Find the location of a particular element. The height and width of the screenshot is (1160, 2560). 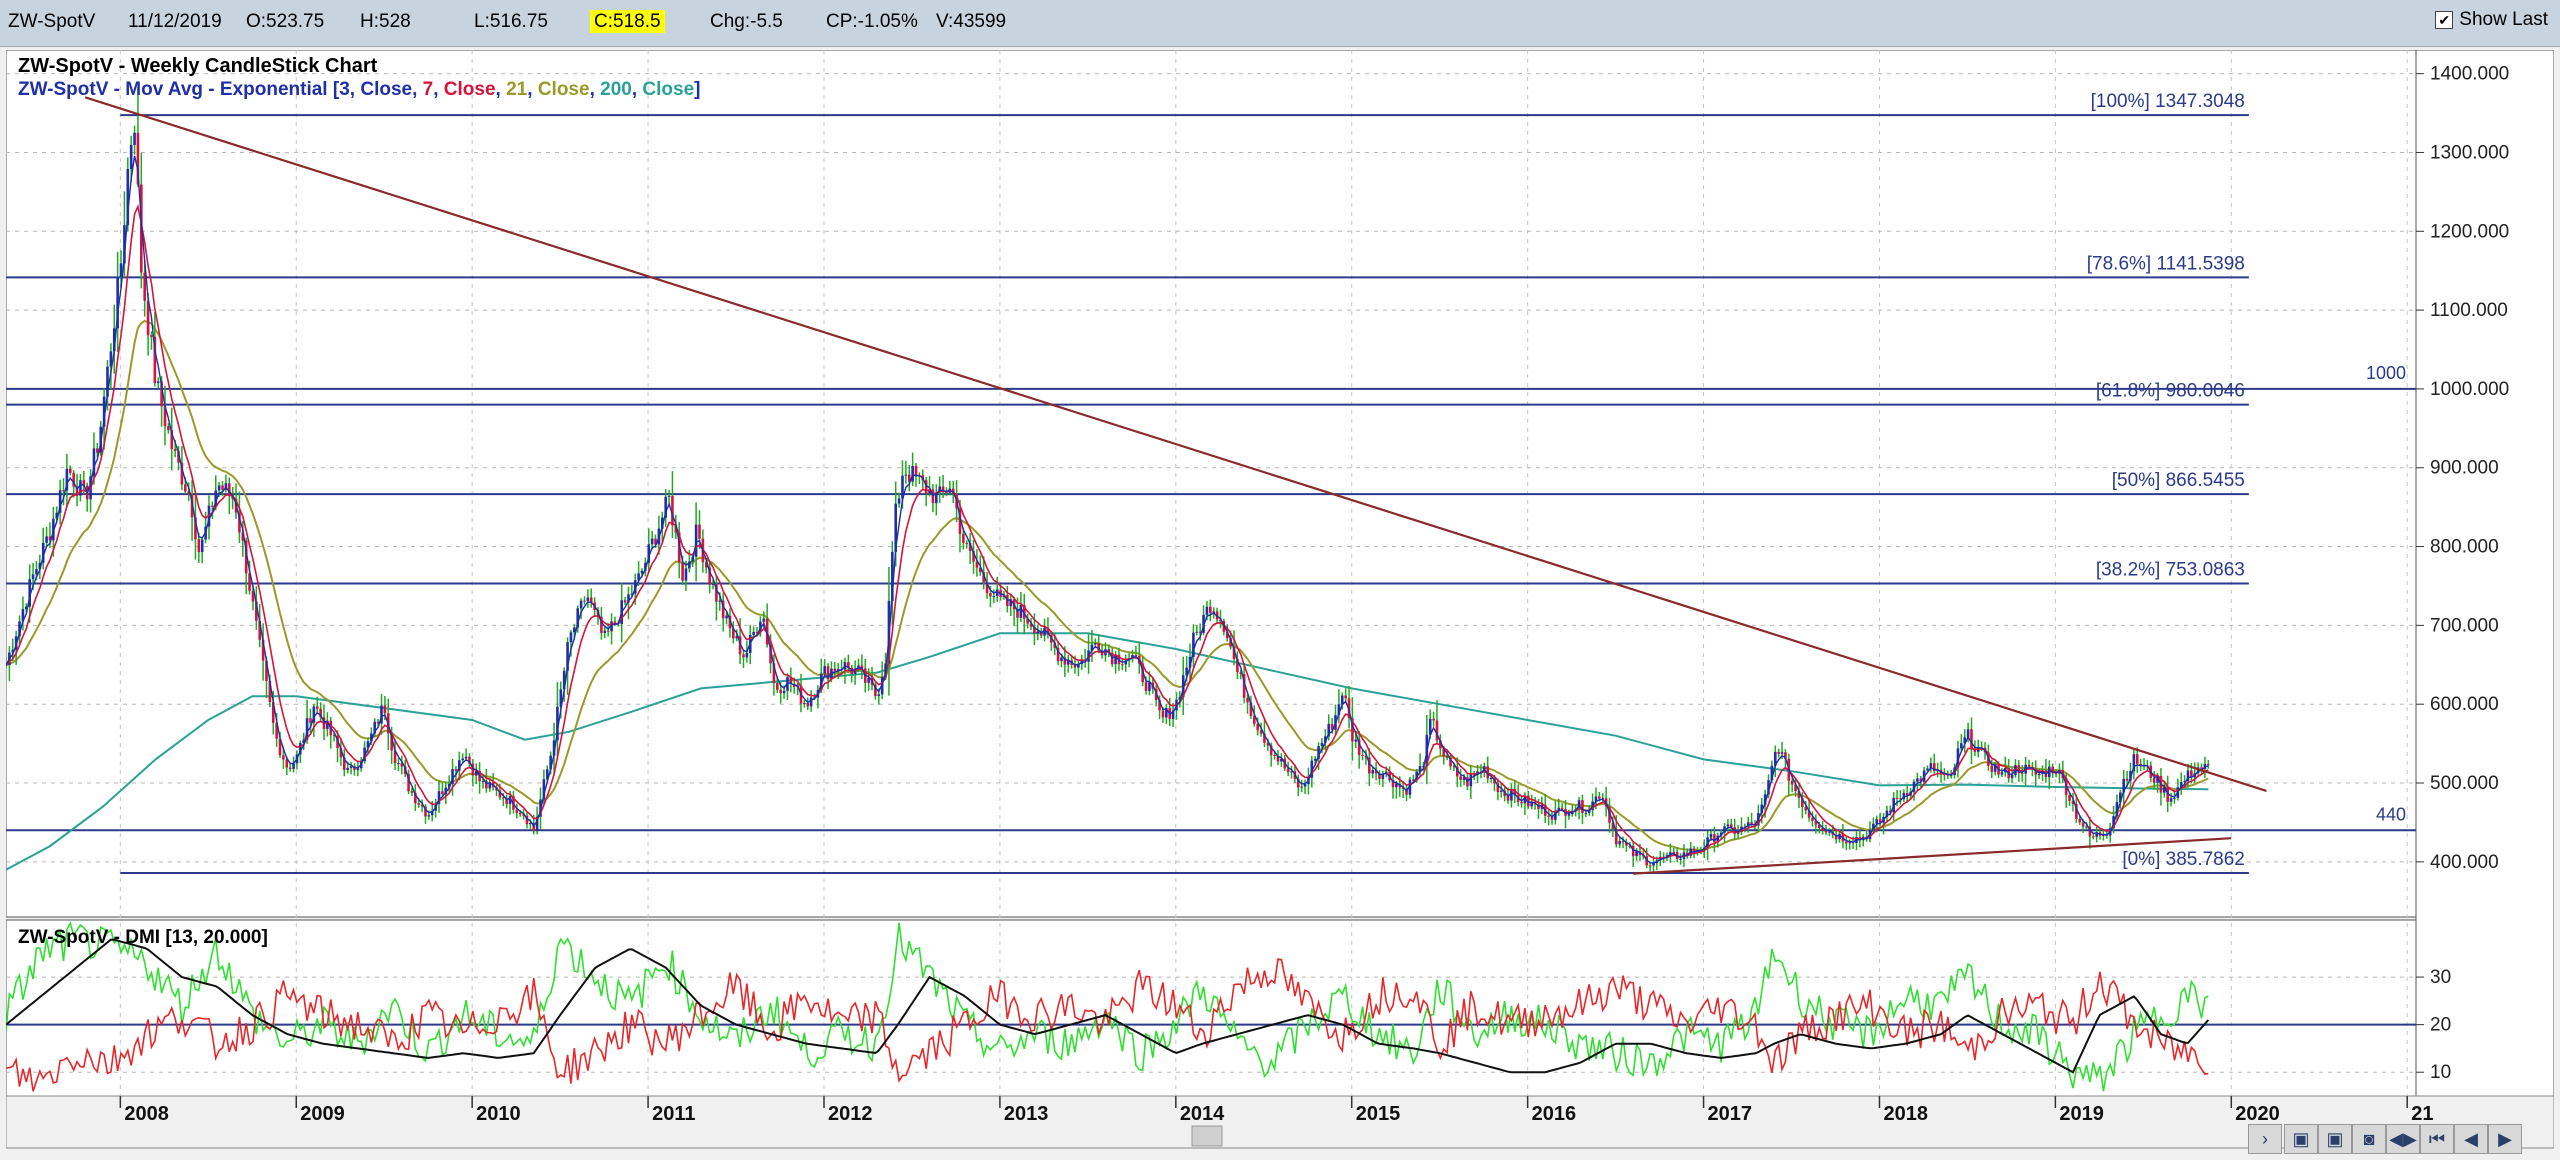

prev-bar-icon: ◀ is located at coordinates (2471, 1139).